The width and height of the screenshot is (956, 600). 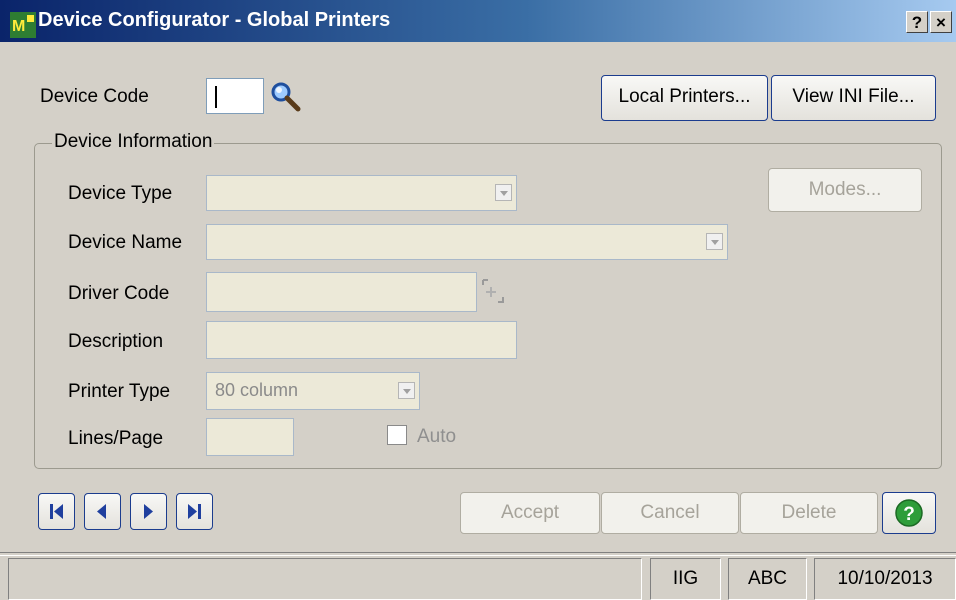 I want to click on app-logo-icon: M, so click(x=23, y=25).